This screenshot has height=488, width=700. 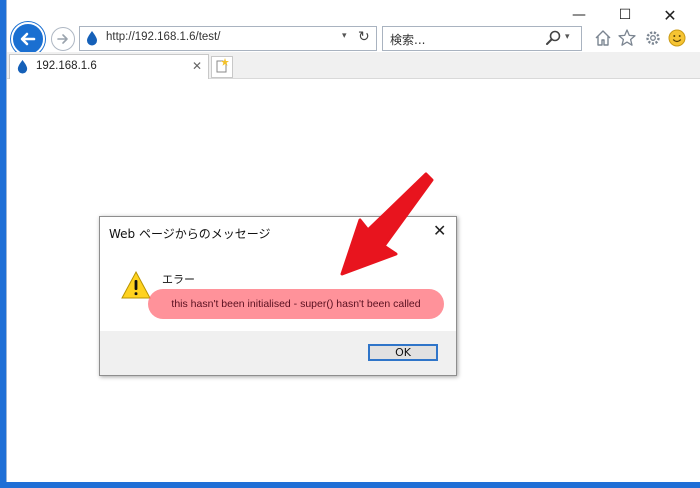 What do you see at coordinates (228, 38) in the screenshot?
I see `address-bar: http://192.168.1.6/test/ ▾ ↻` at bounding box center [228, 38].